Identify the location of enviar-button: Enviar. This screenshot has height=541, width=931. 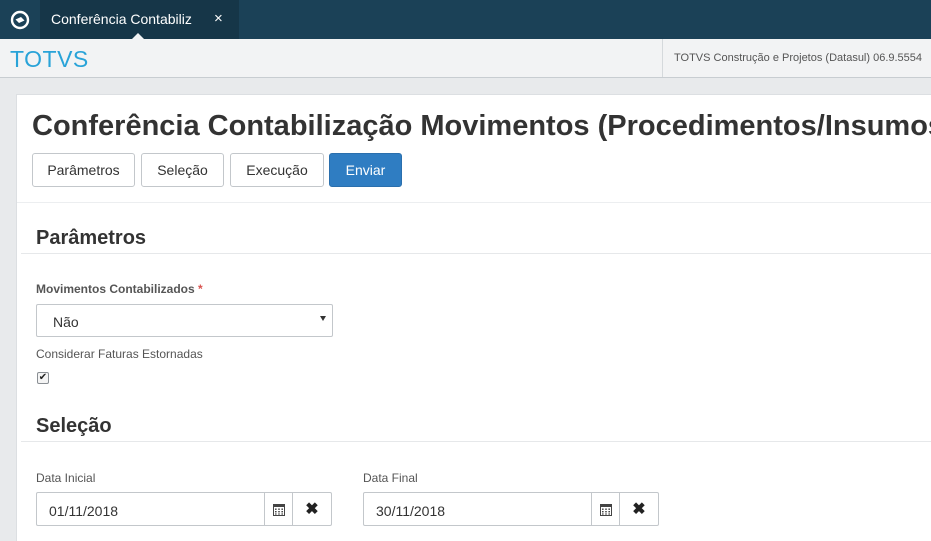
(365, 170).